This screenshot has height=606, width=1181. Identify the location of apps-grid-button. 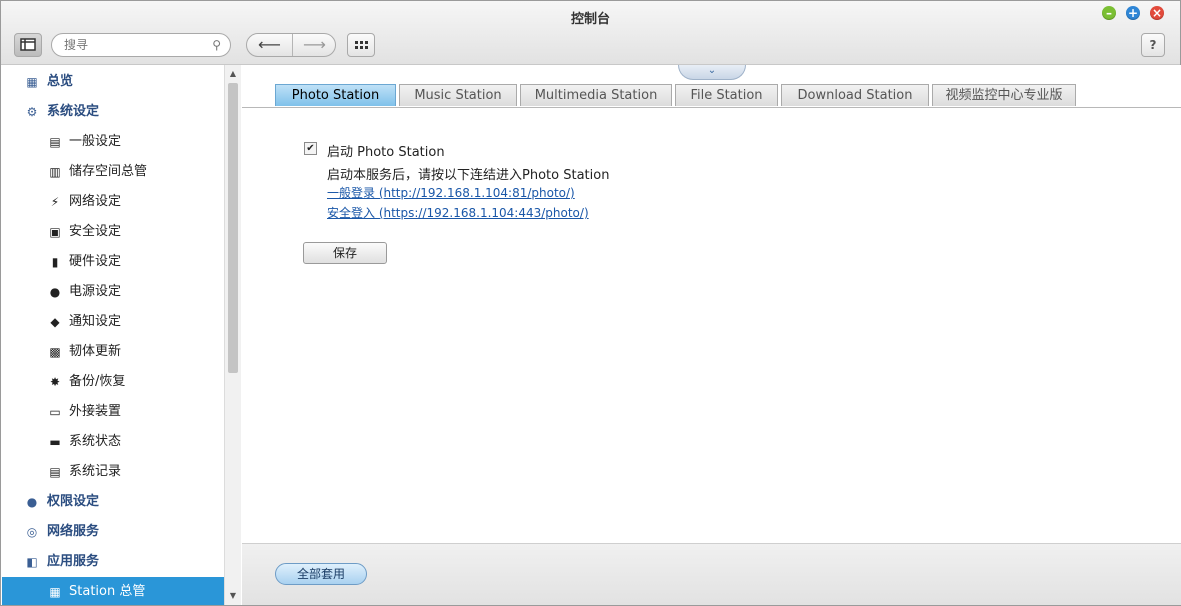
(361, 45).